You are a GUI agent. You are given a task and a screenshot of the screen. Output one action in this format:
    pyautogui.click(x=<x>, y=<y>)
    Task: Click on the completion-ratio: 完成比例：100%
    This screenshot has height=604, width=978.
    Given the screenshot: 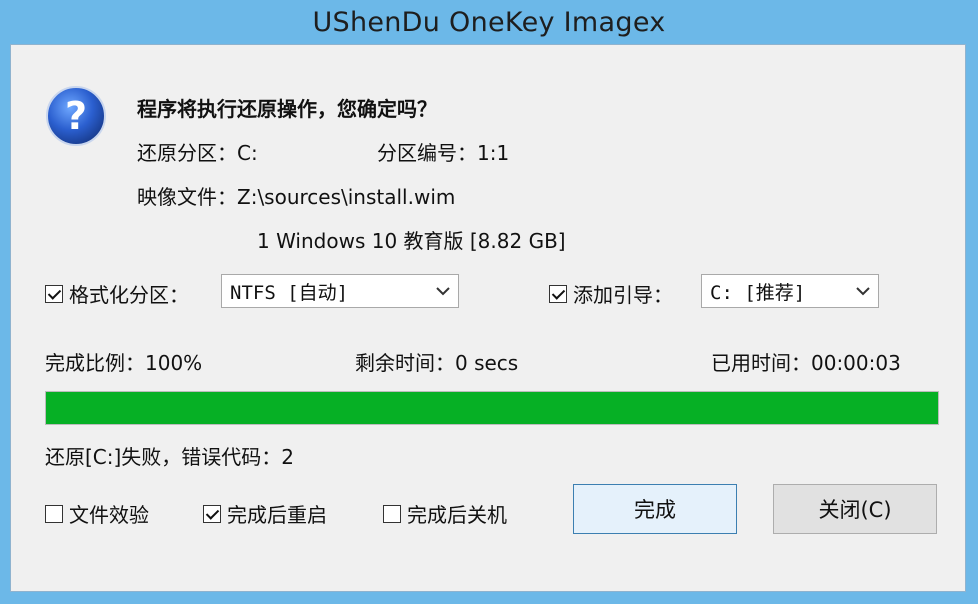 What is the action you would take?
    pyautogui.click(x=124, y=363)
    